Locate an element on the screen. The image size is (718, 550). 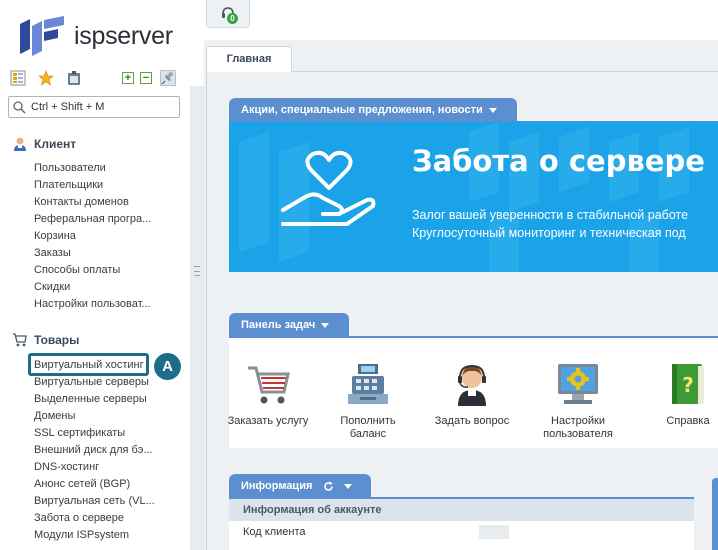
group-products-title: Товары is located at coordinates (57, 340).